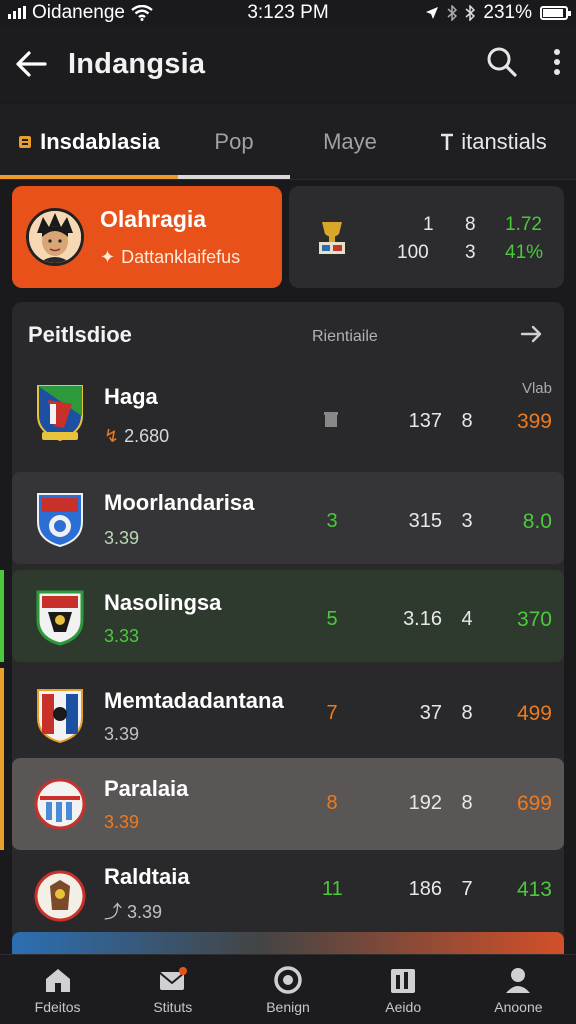 Image resolution: width=576 pixels, height=1024 pixels. I want to click on team-sub: ↯ 2.680, so click(136, 436).